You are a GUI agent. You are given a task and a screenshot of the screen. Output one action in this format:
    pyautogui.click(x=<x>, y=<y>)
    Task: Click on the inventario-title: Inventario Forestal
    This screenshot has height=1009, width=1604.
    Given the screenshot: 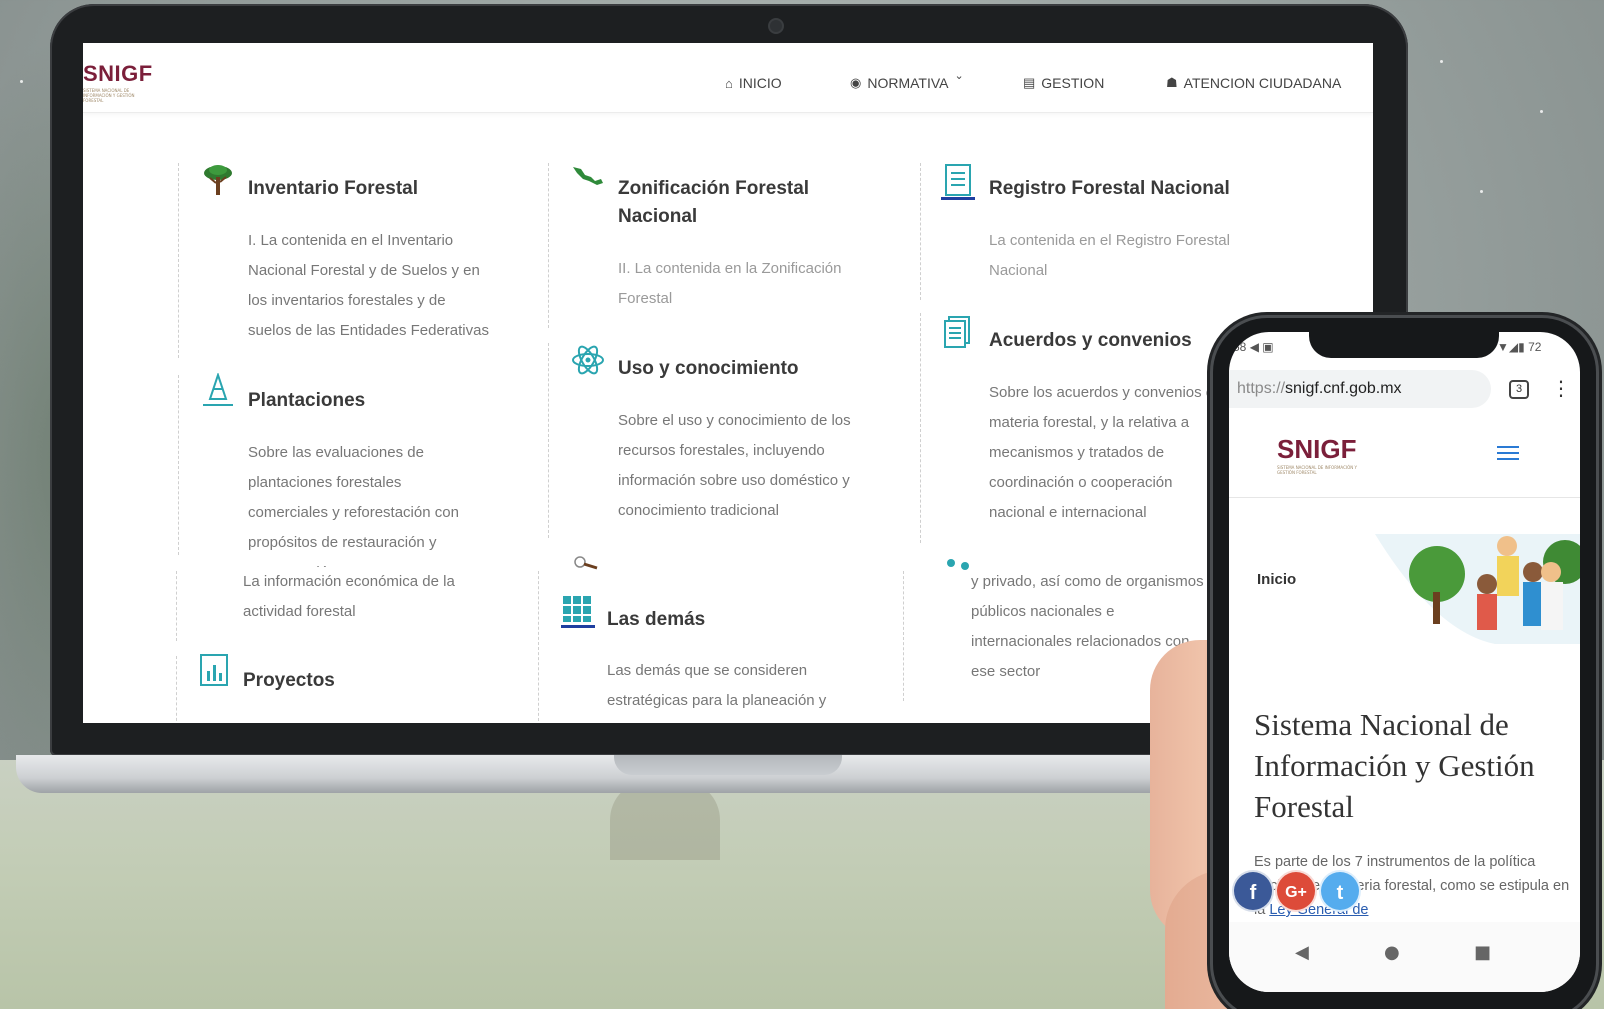 What is the action you would take?
    pyautogui.click(x=333, y=189)
    